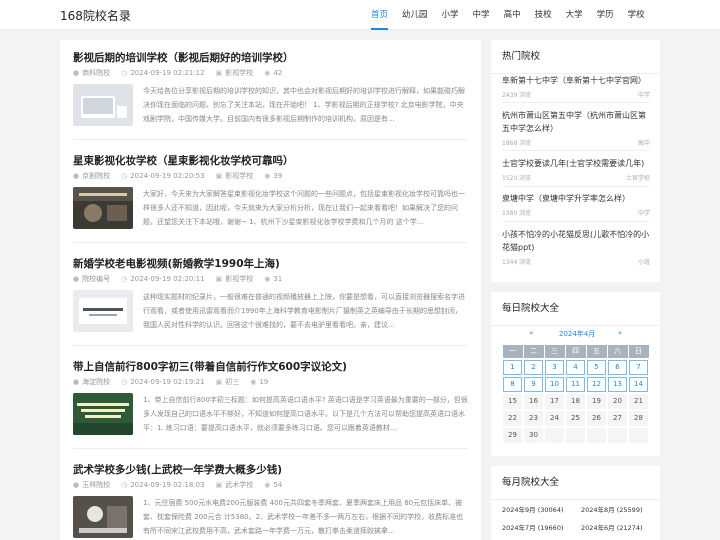 This screenshot has height=540, width=720. I want to click on monthly-link: 2024年7月 (19660), so click(533, 527).